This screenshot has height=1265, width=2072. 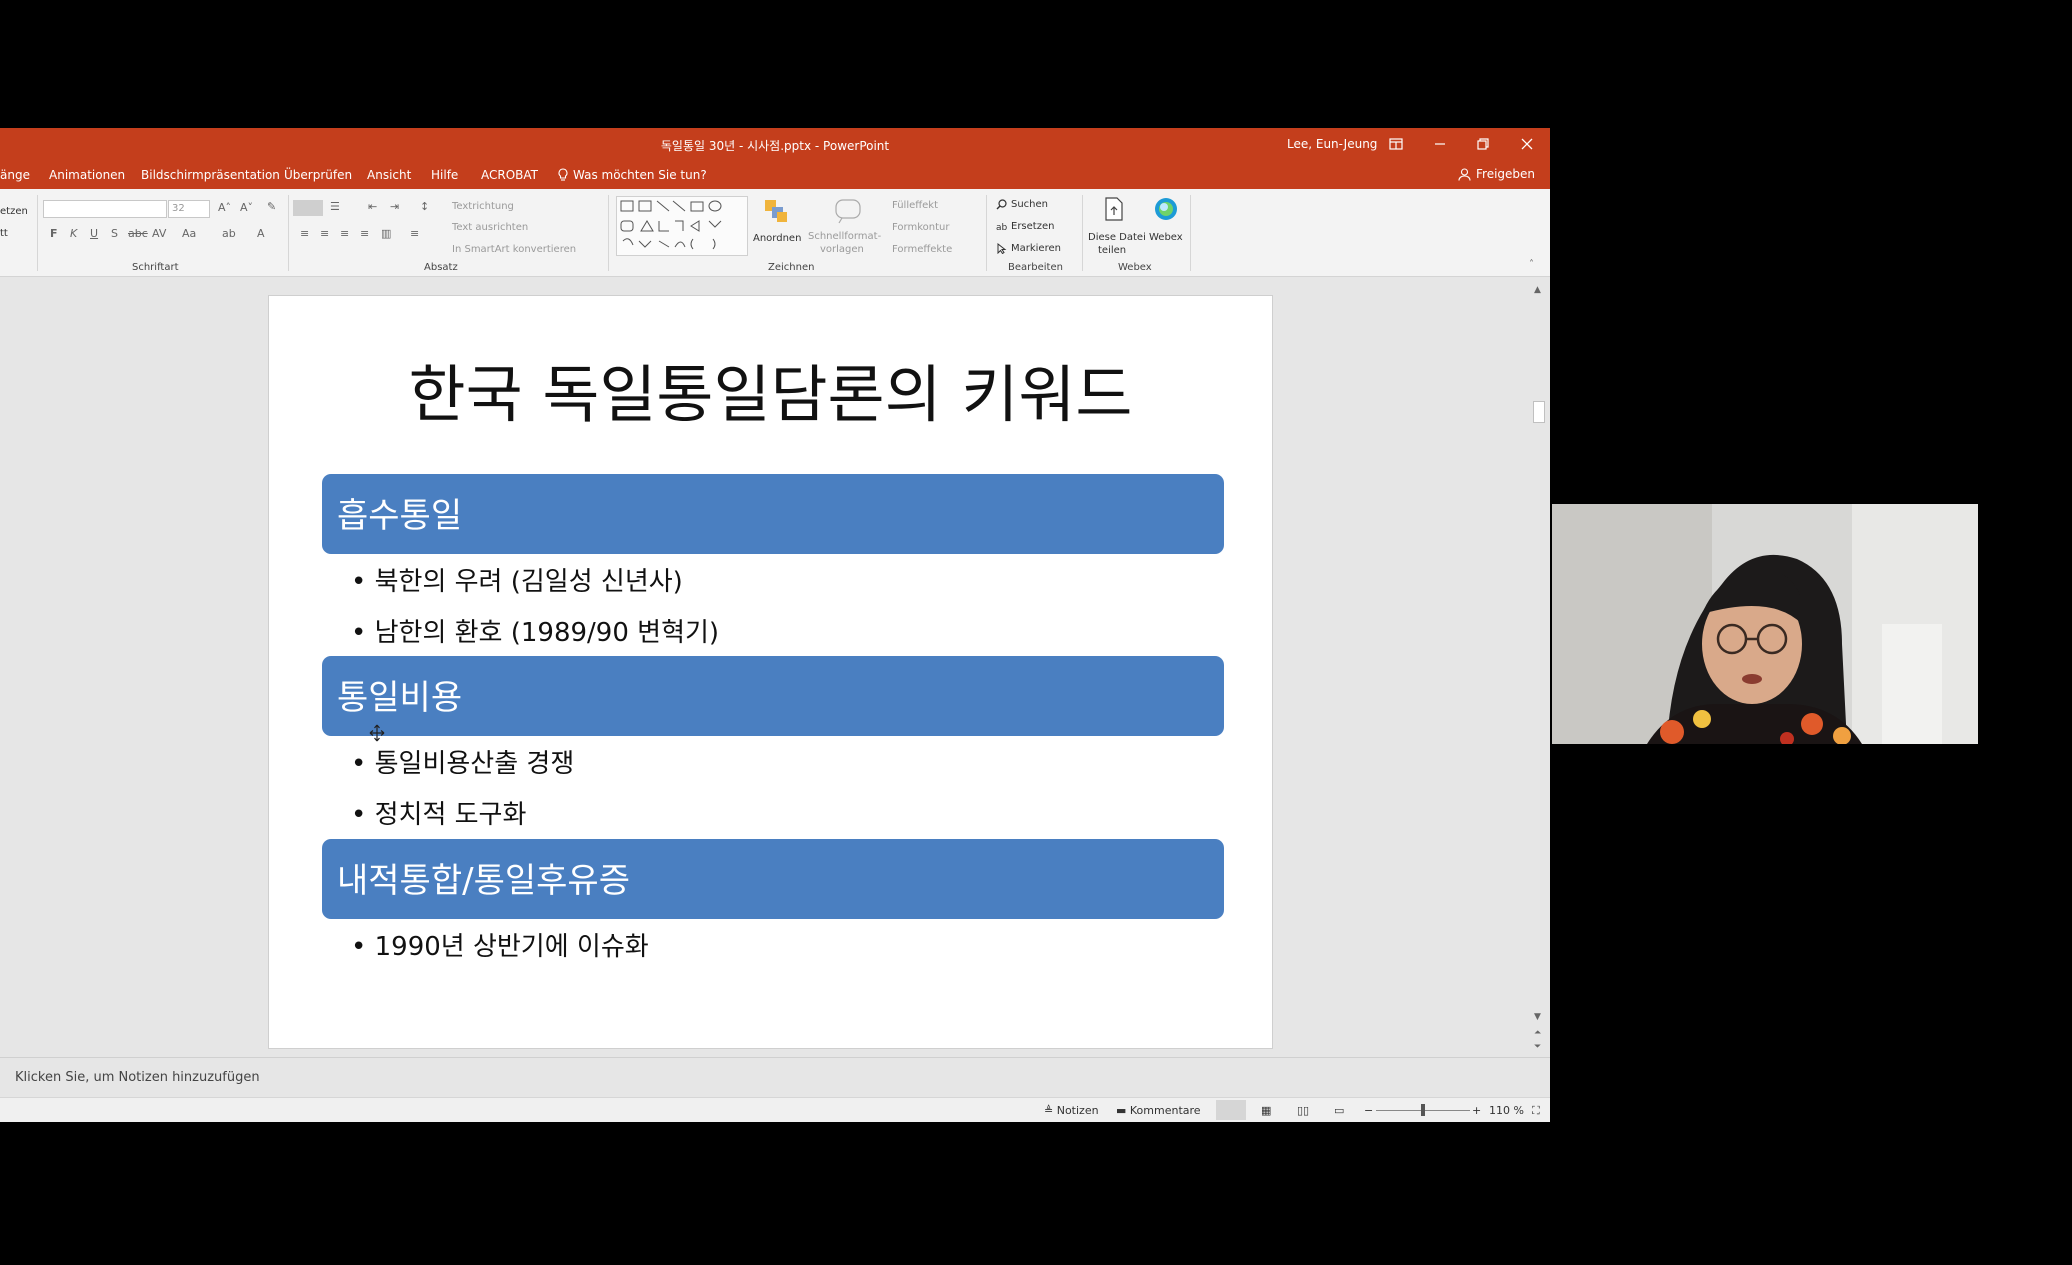 I want to click on increase-indent-icon: ⇥, so click(x=394, y=206).